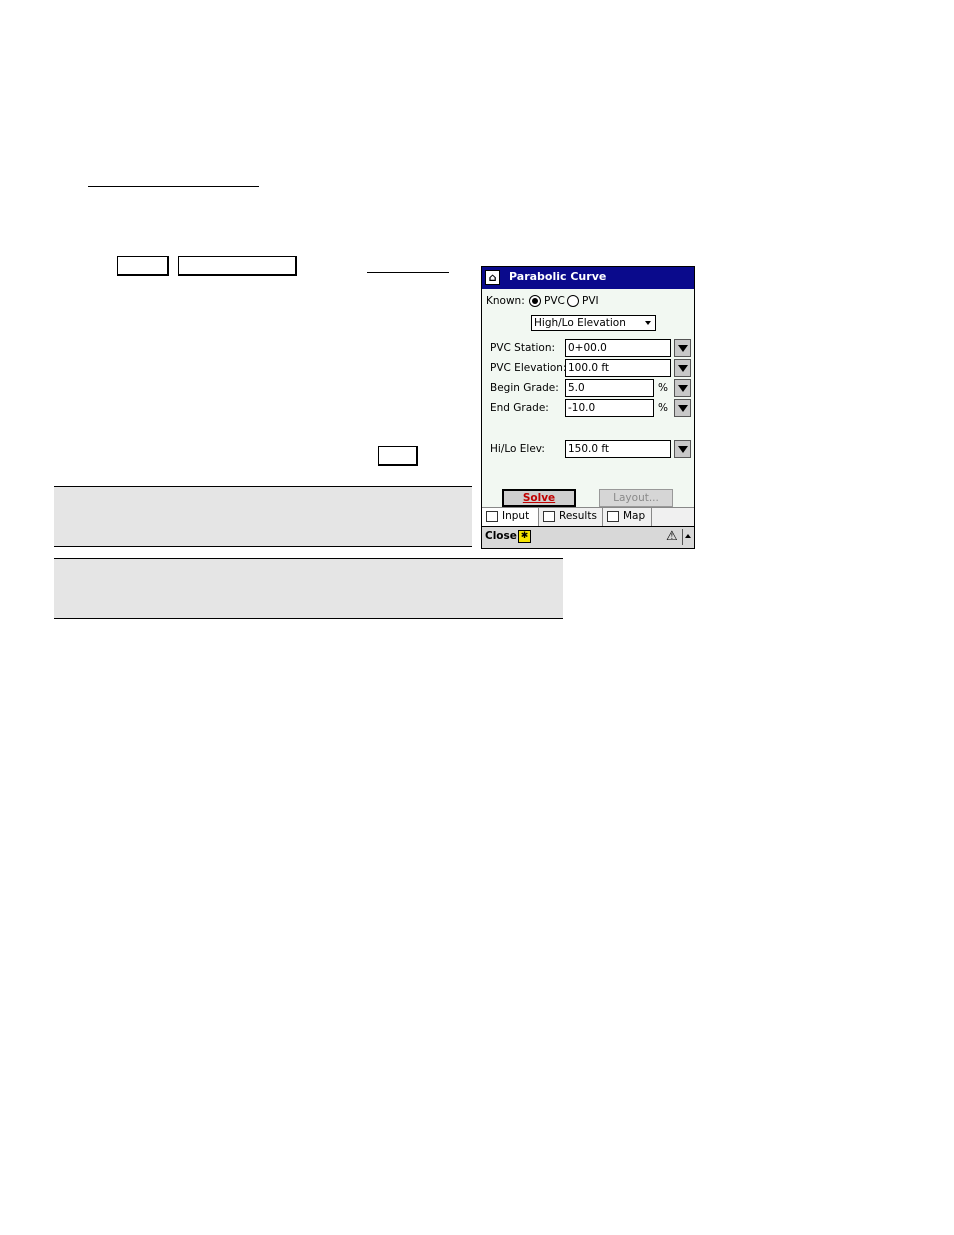 Image resolution: width=954 pixels, height=1235 pixels. I want to click on pvc-station-field: 0+00.0, so click(618, 348).